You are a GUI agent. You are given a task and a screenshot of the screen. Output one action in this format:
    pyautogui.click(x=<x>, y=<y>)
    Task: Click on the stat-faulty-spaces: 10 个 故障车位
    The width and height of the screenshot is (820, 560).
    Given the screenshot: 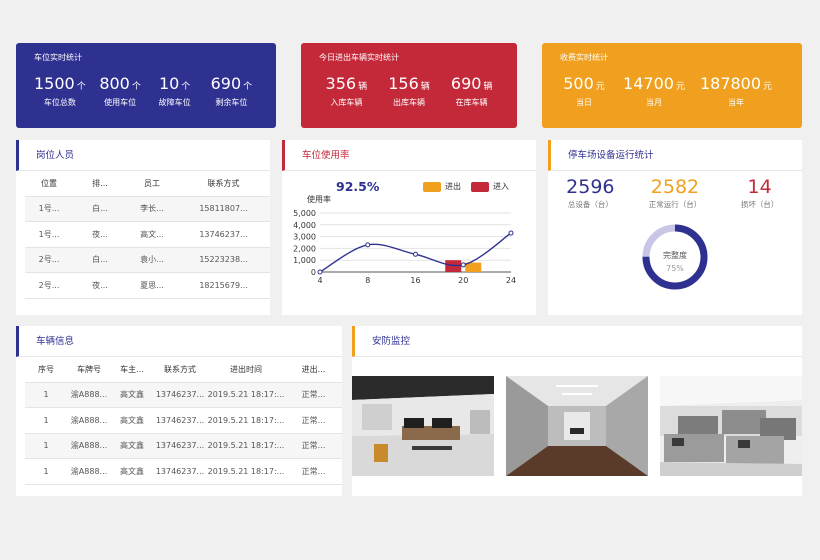 What is the action you would take?
    pyautogui.click(x=174, y=91)
    